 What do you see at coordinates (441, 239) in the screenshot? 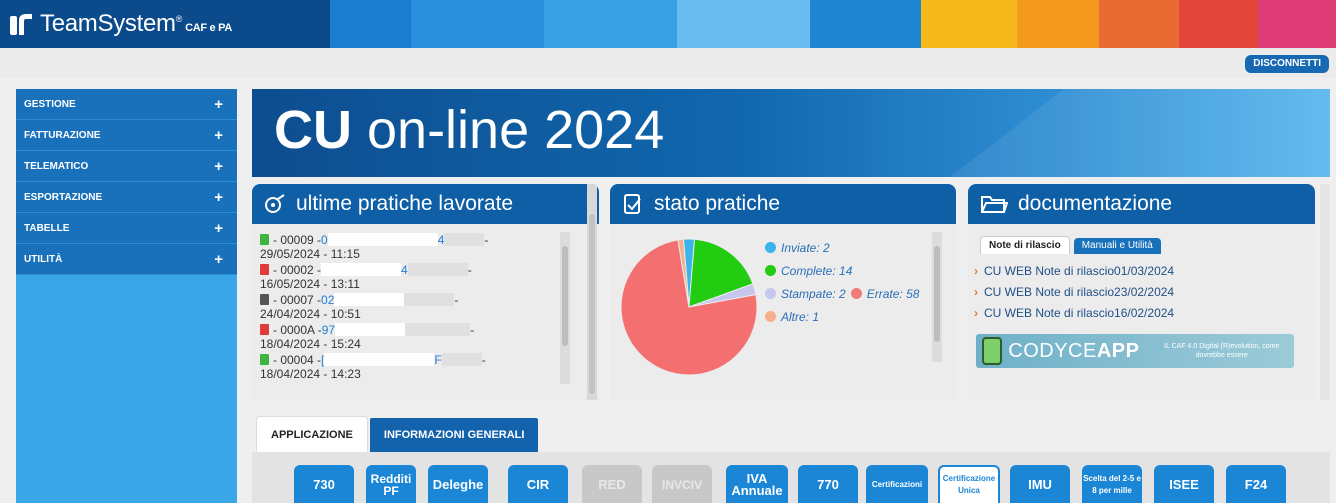
I see `practice-ref-tail: 4` at bounding box center [441, 239].